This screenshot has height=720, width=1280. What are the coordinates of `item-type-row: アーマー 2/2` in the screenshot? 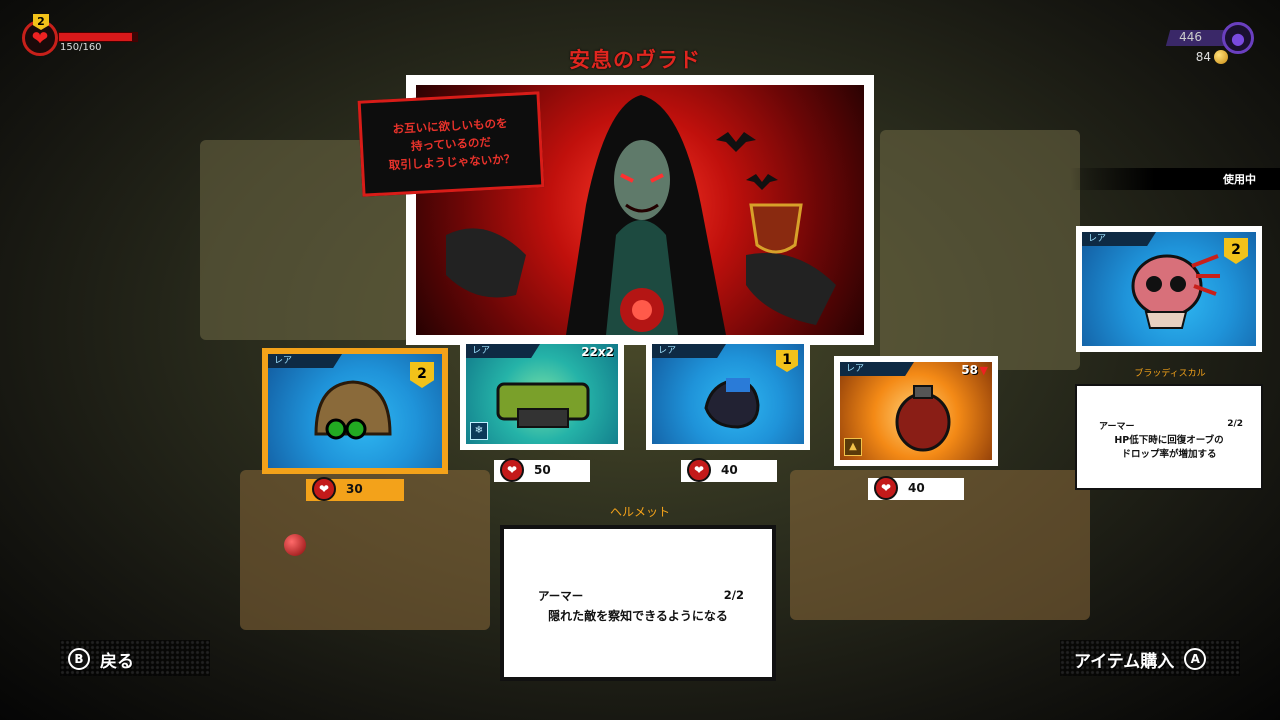 It's located at (641, 596).